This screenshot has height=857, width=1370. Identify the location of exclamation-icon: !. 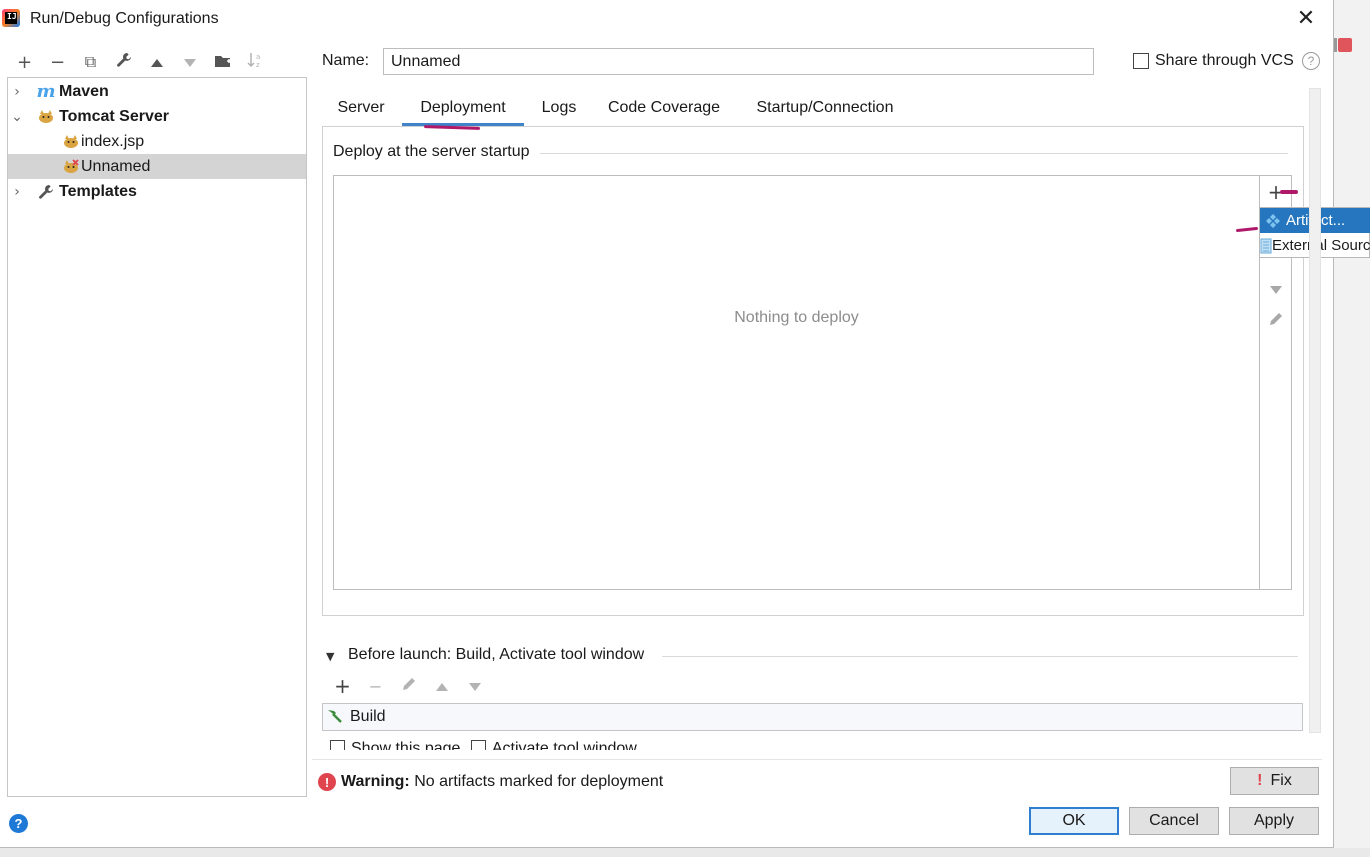
(1260, 780).